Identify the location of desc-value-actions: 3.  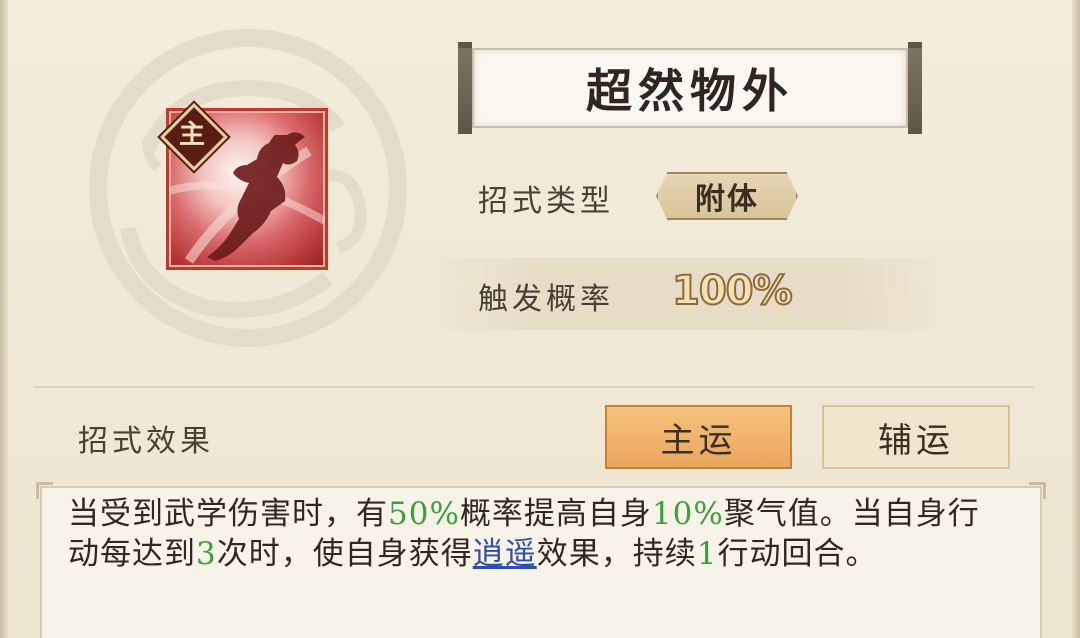
(206, 554).